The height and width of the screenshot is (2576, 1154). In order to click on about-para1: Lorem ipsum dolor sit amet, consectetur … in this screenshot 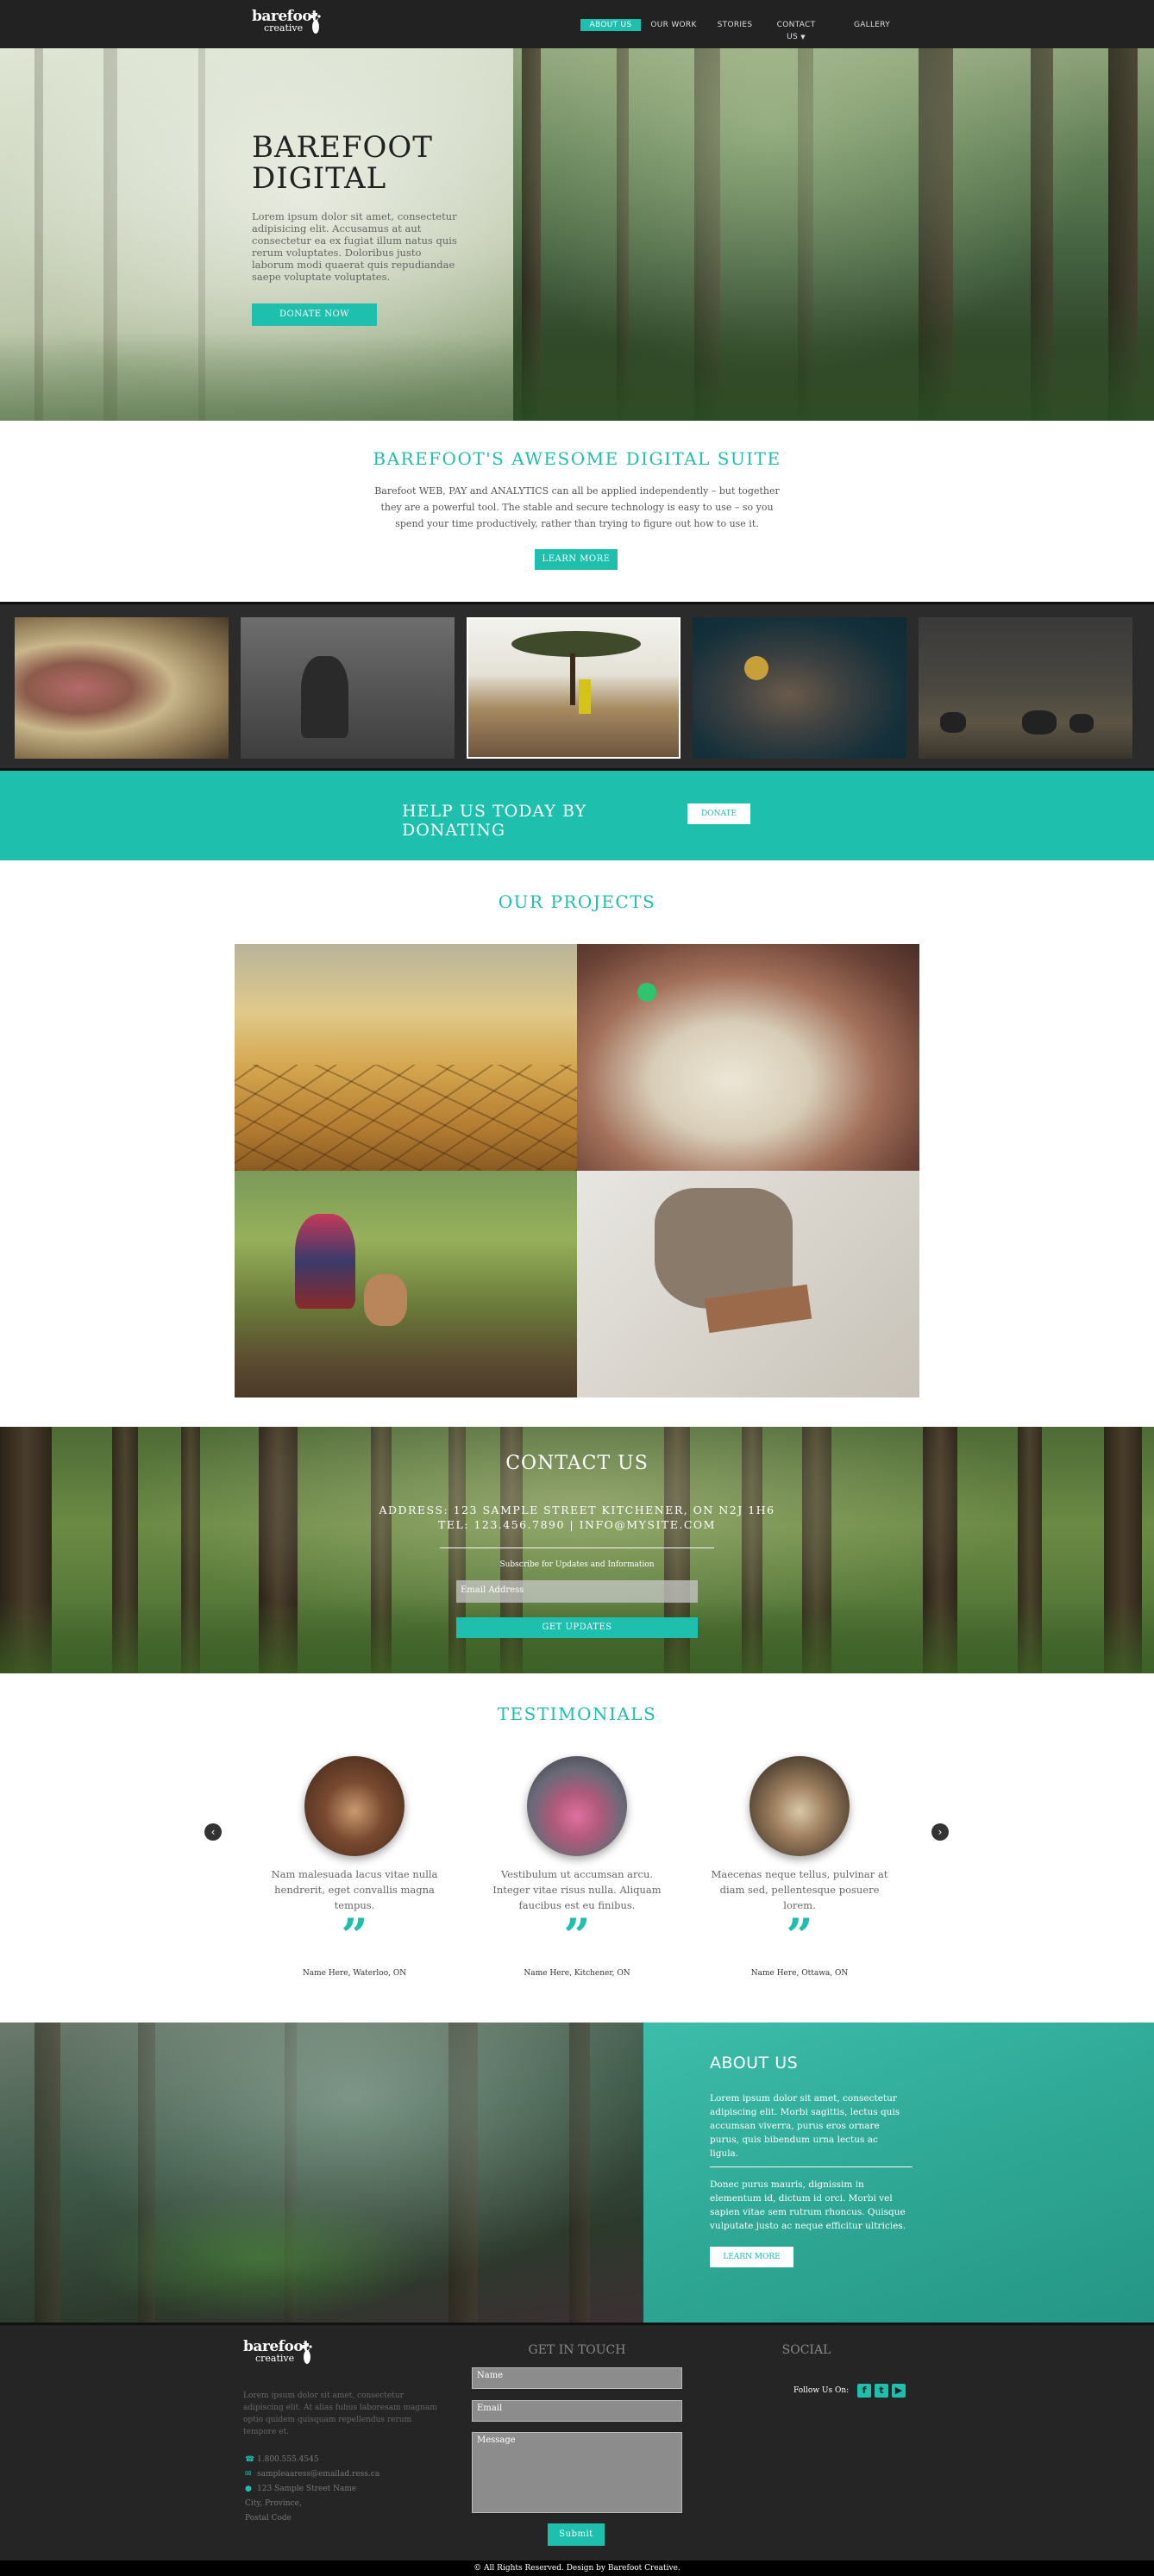, I will do `click(805, 2126)`.